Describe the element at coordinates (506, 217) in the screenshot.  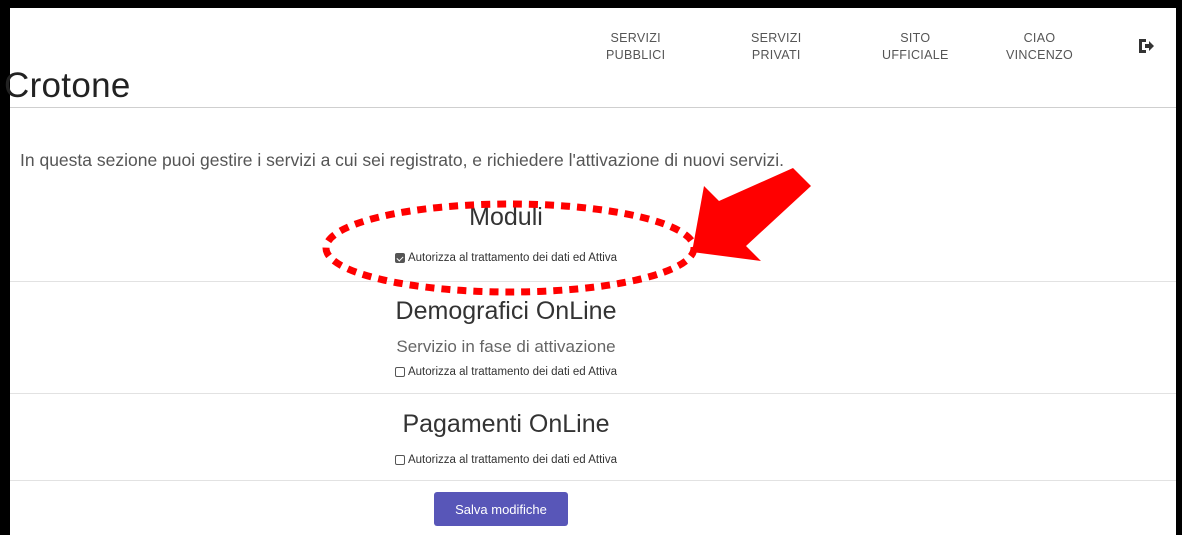
I see `service-title-moduli: Moduli` at that location.